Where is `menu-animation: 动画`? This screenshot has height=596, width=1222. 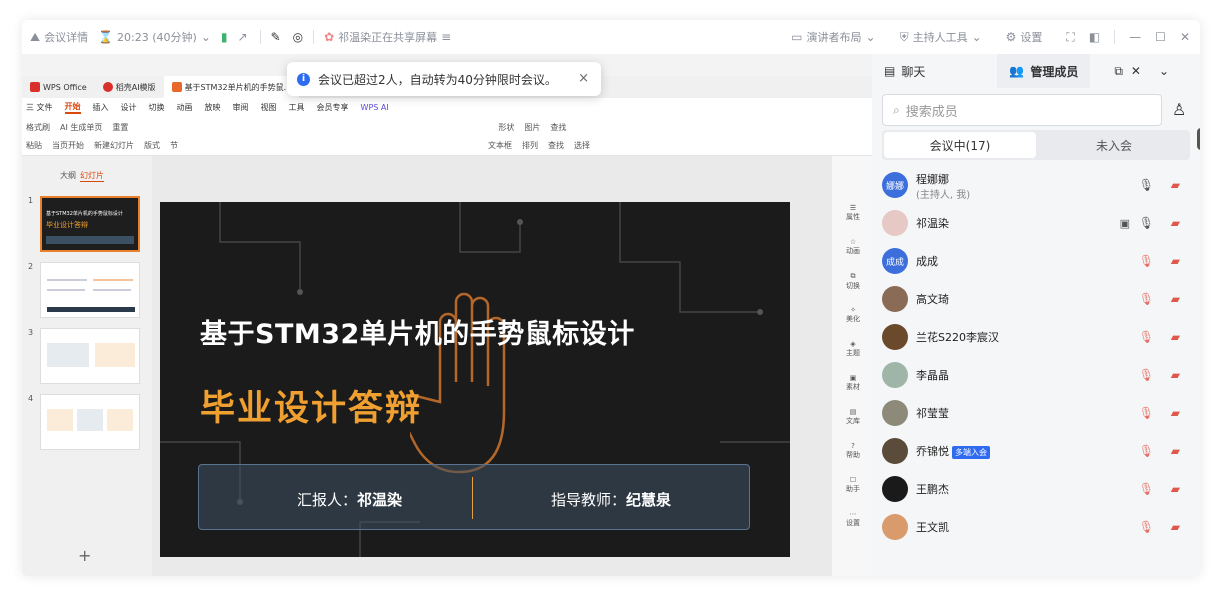 menu-animation: 动画 is located at coordinates (185, 107).